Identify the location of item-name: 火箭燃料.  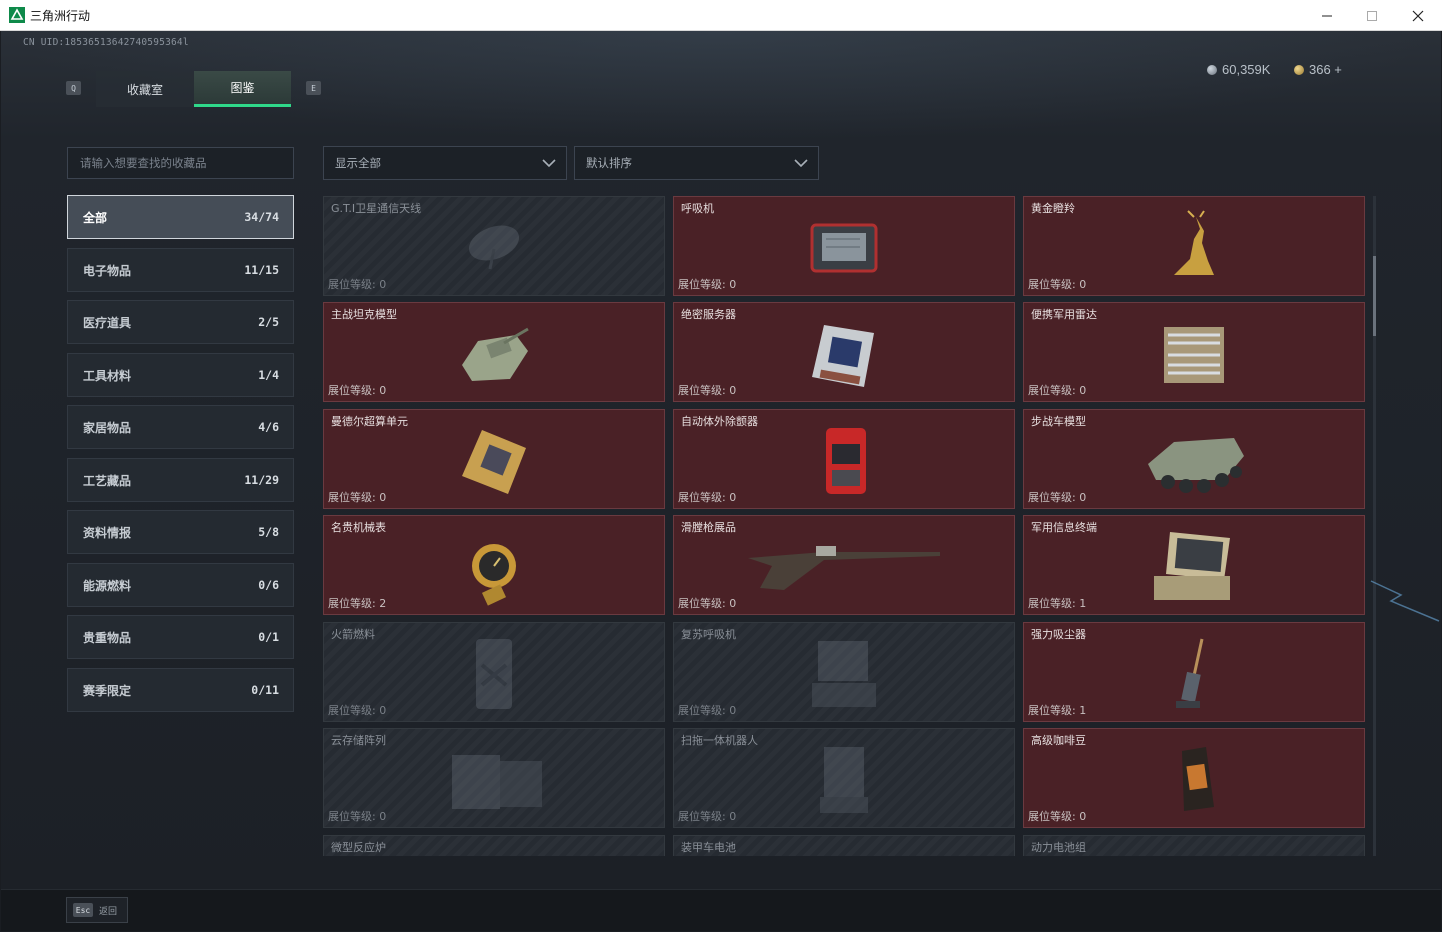
(353, 634).